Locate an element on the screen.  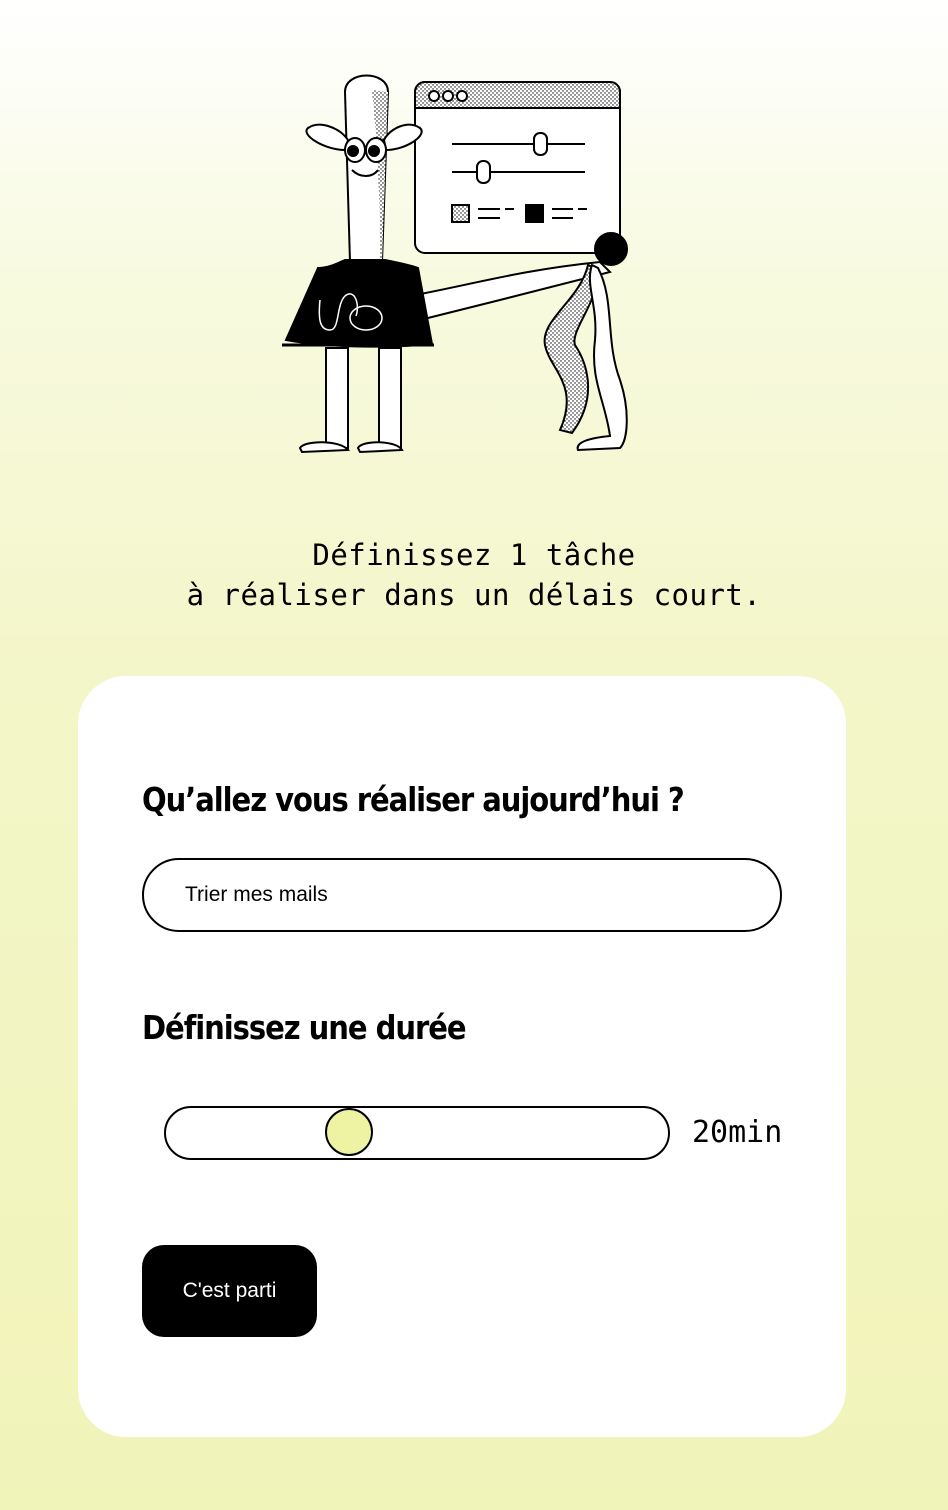
duration-slider is located at coordinates (417, 1133).